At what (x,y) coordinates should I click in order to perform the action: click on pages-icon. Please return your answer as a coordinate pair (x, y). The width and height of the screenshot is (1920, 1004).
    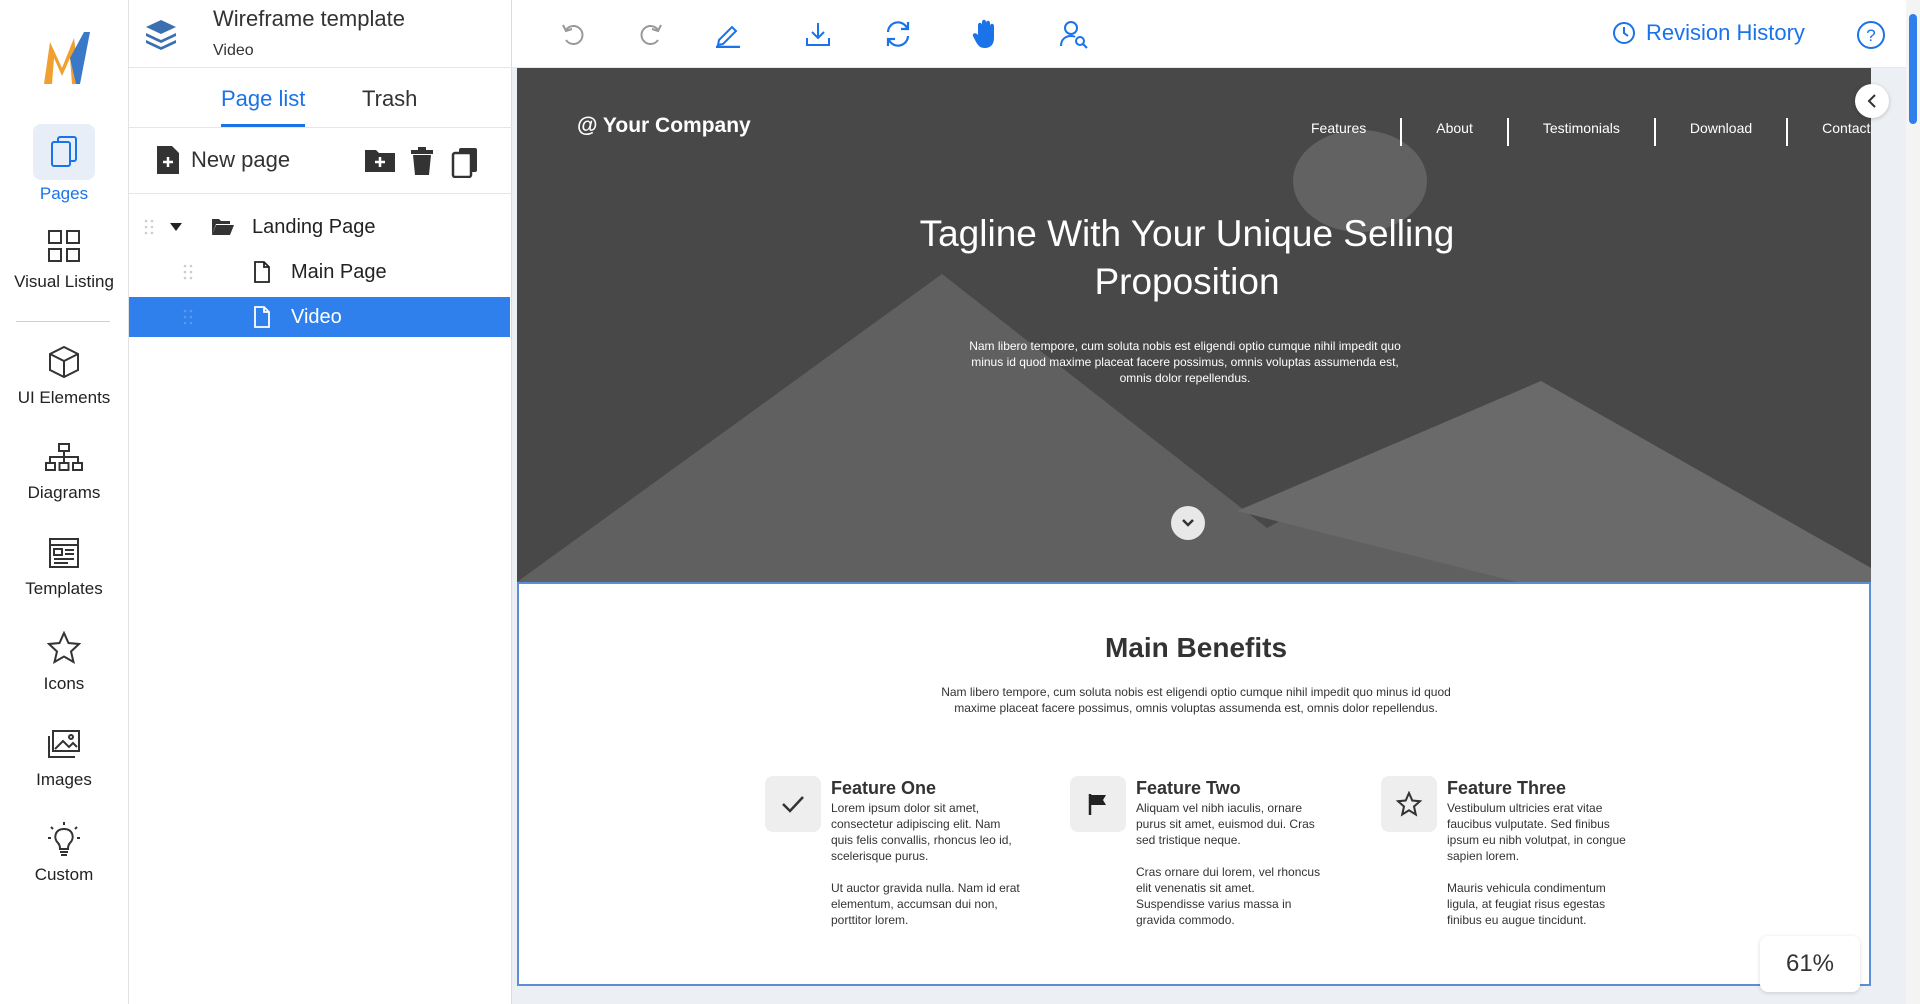
    Looking at the image, I should click on (64, 152).